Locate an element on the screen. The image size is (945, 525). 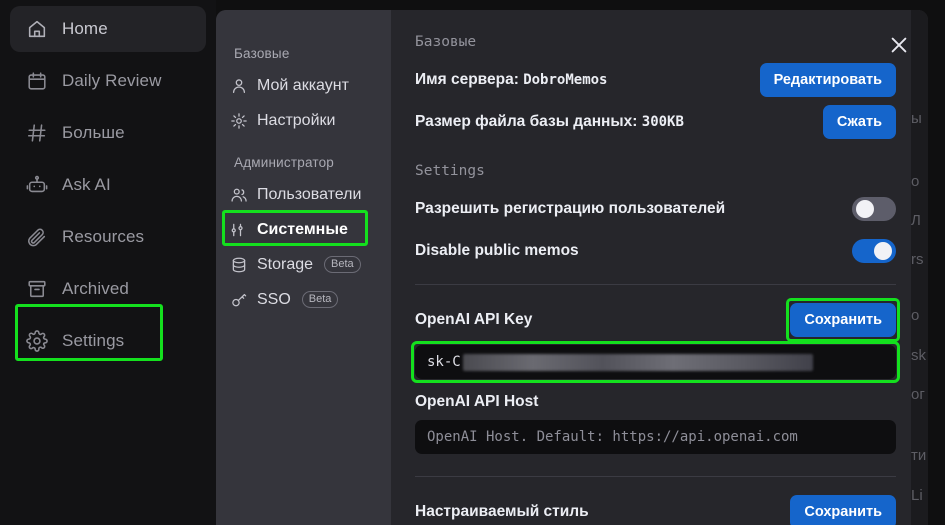
settings-group-basic-title: Базовые is located at coordinates (262, 53).